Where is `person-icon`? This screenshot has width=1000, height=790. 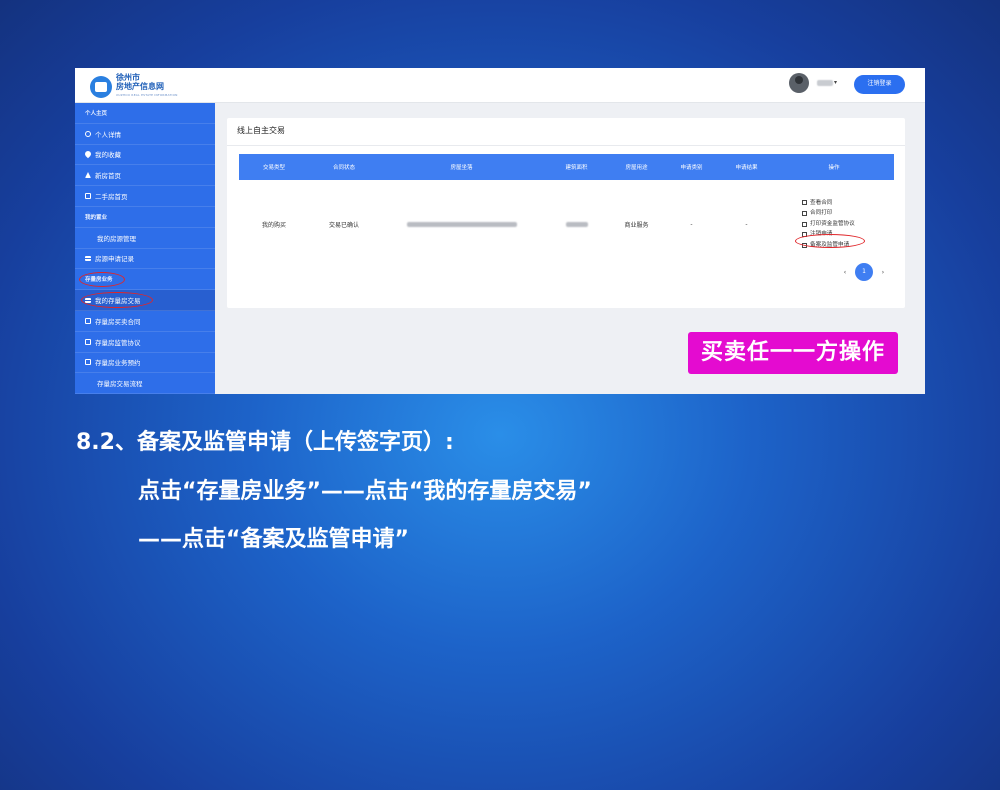 person-icon is located at coordinates (88, 133).